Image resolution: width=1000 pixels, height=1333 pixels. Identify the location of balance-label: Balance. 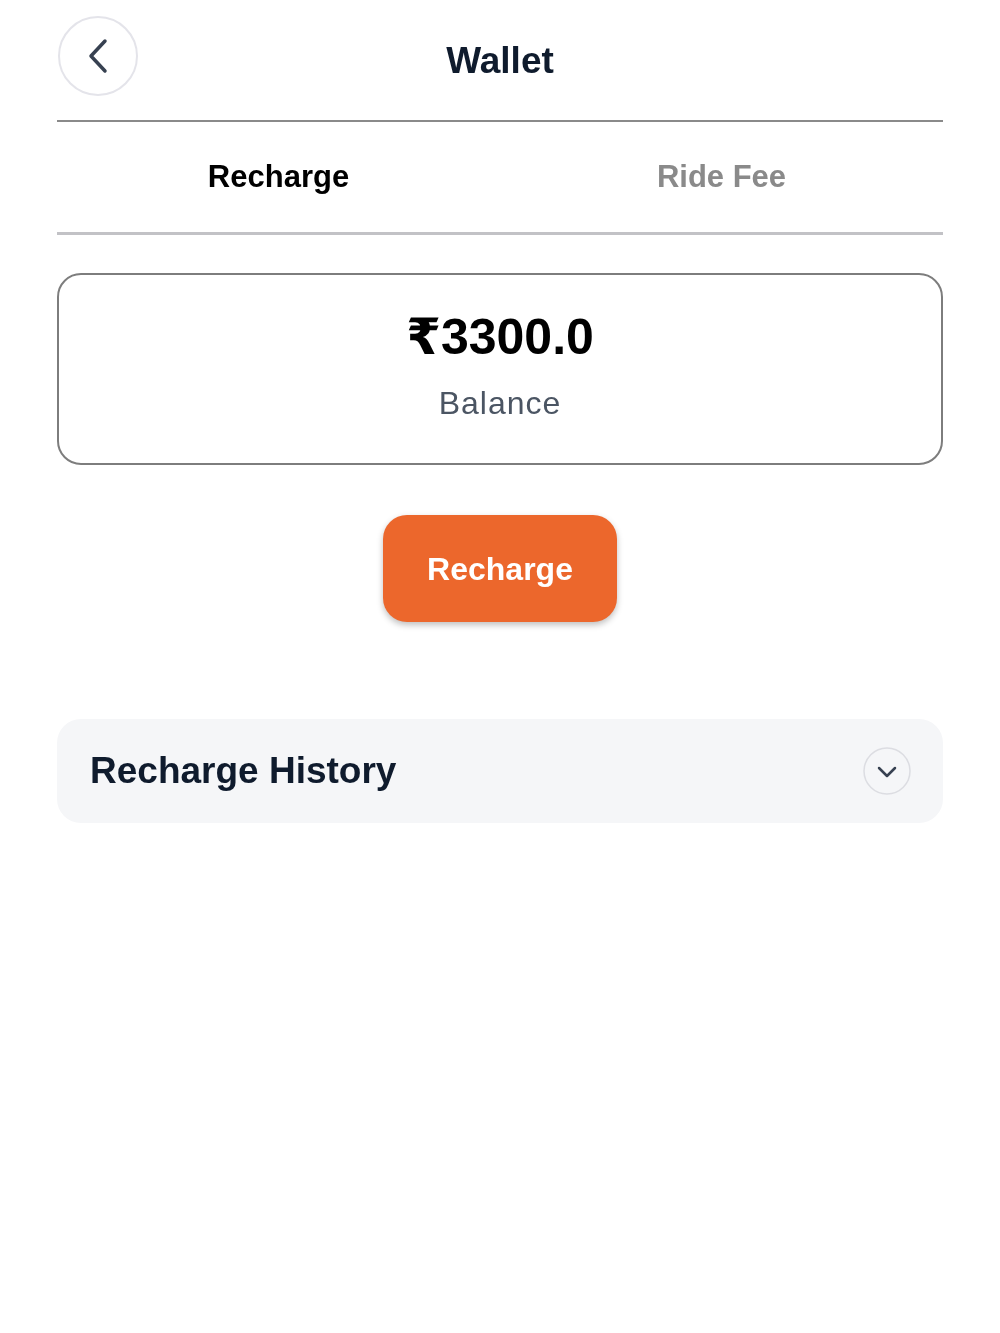
(500, 403).